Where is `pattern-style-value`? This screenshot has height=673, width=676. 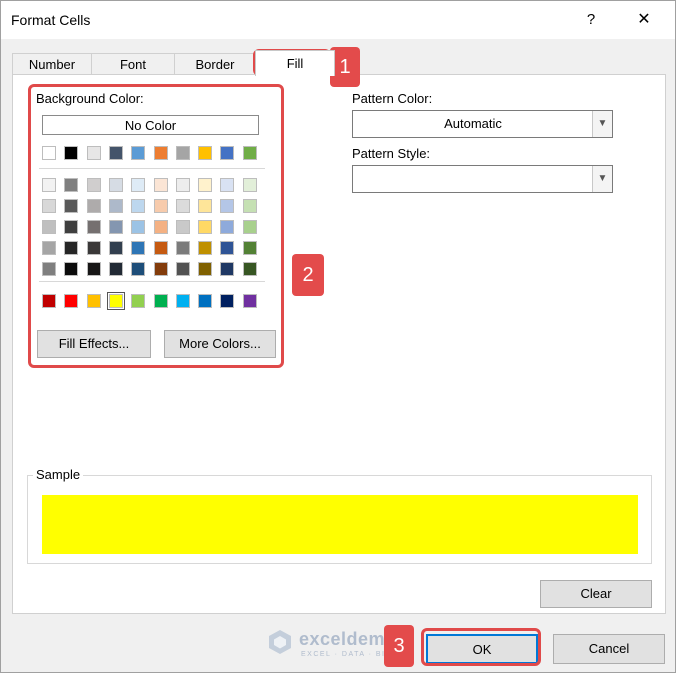
pattern-style-value is located at coordinates (473, 179).